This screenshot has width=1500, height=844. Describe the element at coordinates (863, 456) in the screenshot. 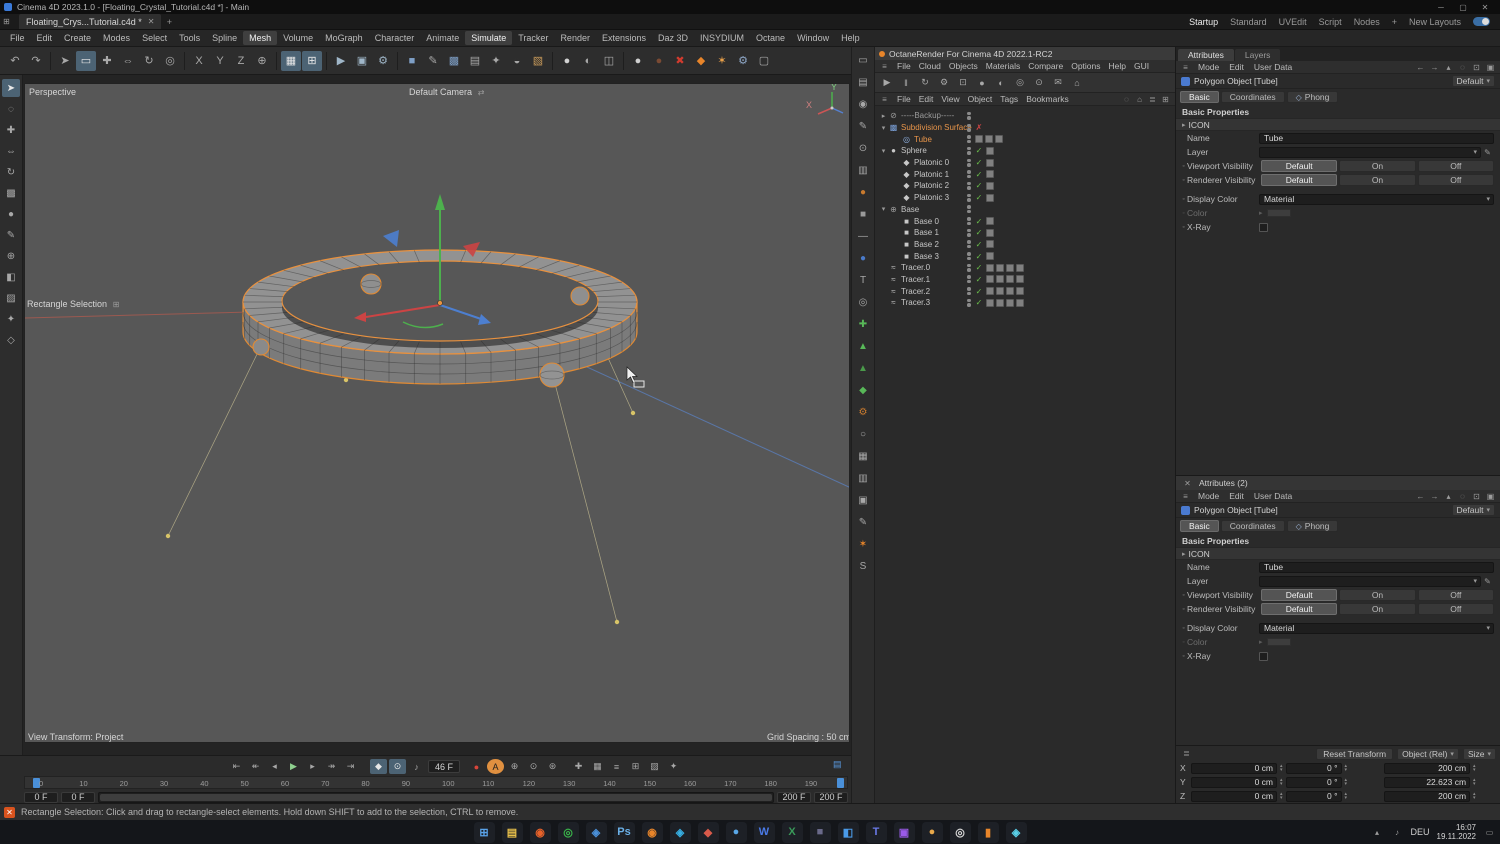

I see `grid-icon: ▦` at that location.